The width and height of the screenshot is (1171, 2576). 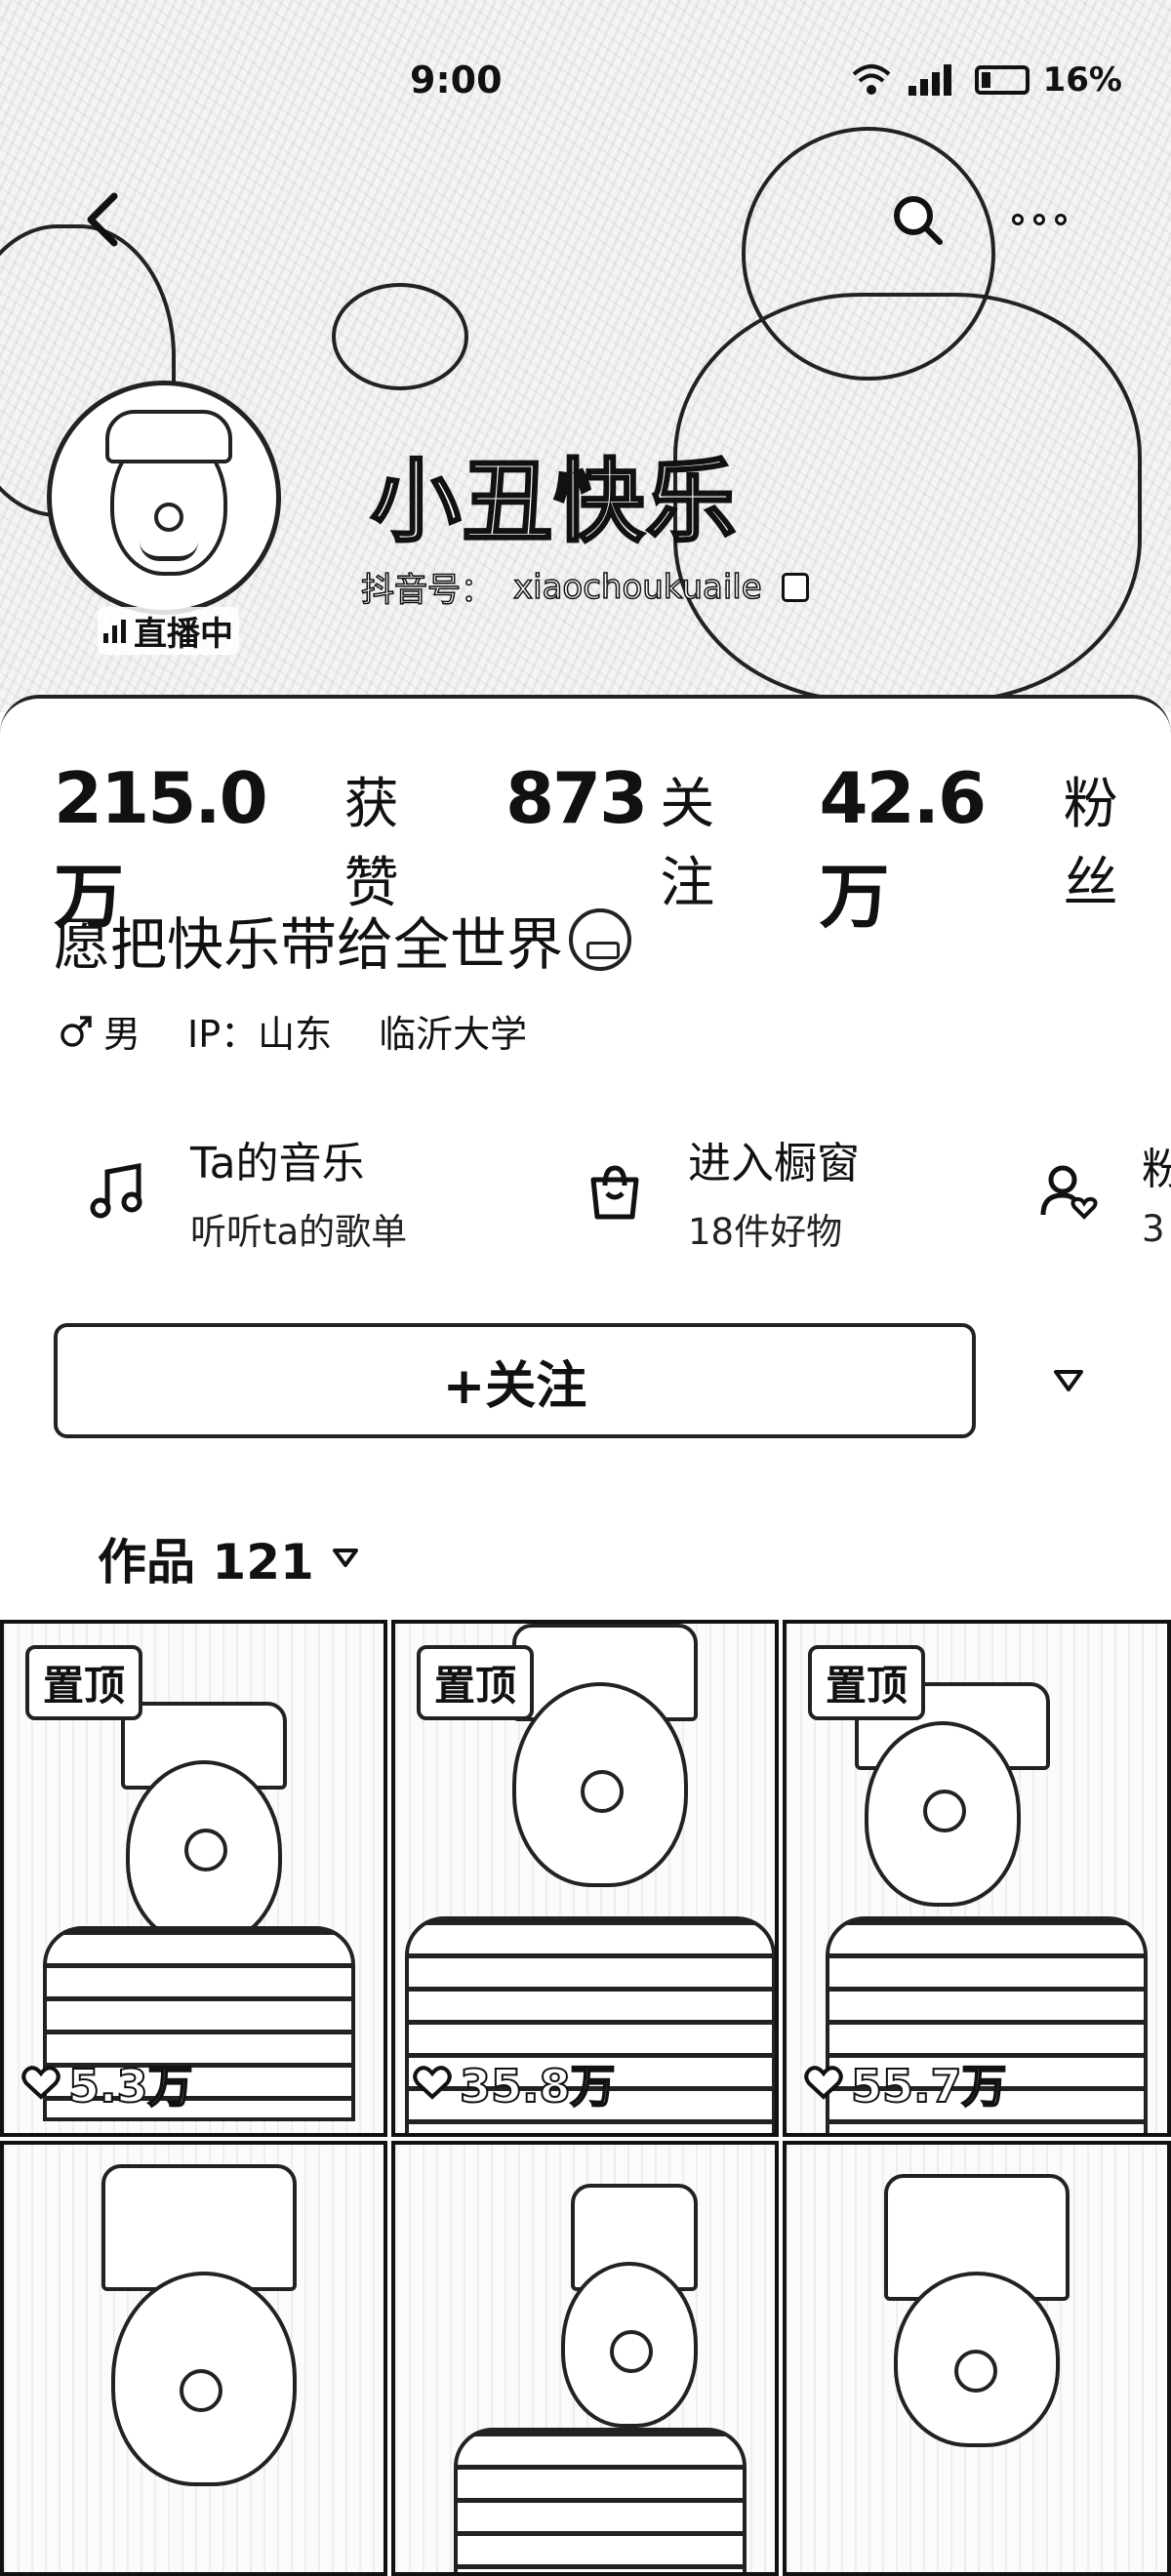 What do you see at coordinates (554, 502) in the screenshot?
I see `profile-nickname: 小丑快乐` at bounding box center [554, 502].